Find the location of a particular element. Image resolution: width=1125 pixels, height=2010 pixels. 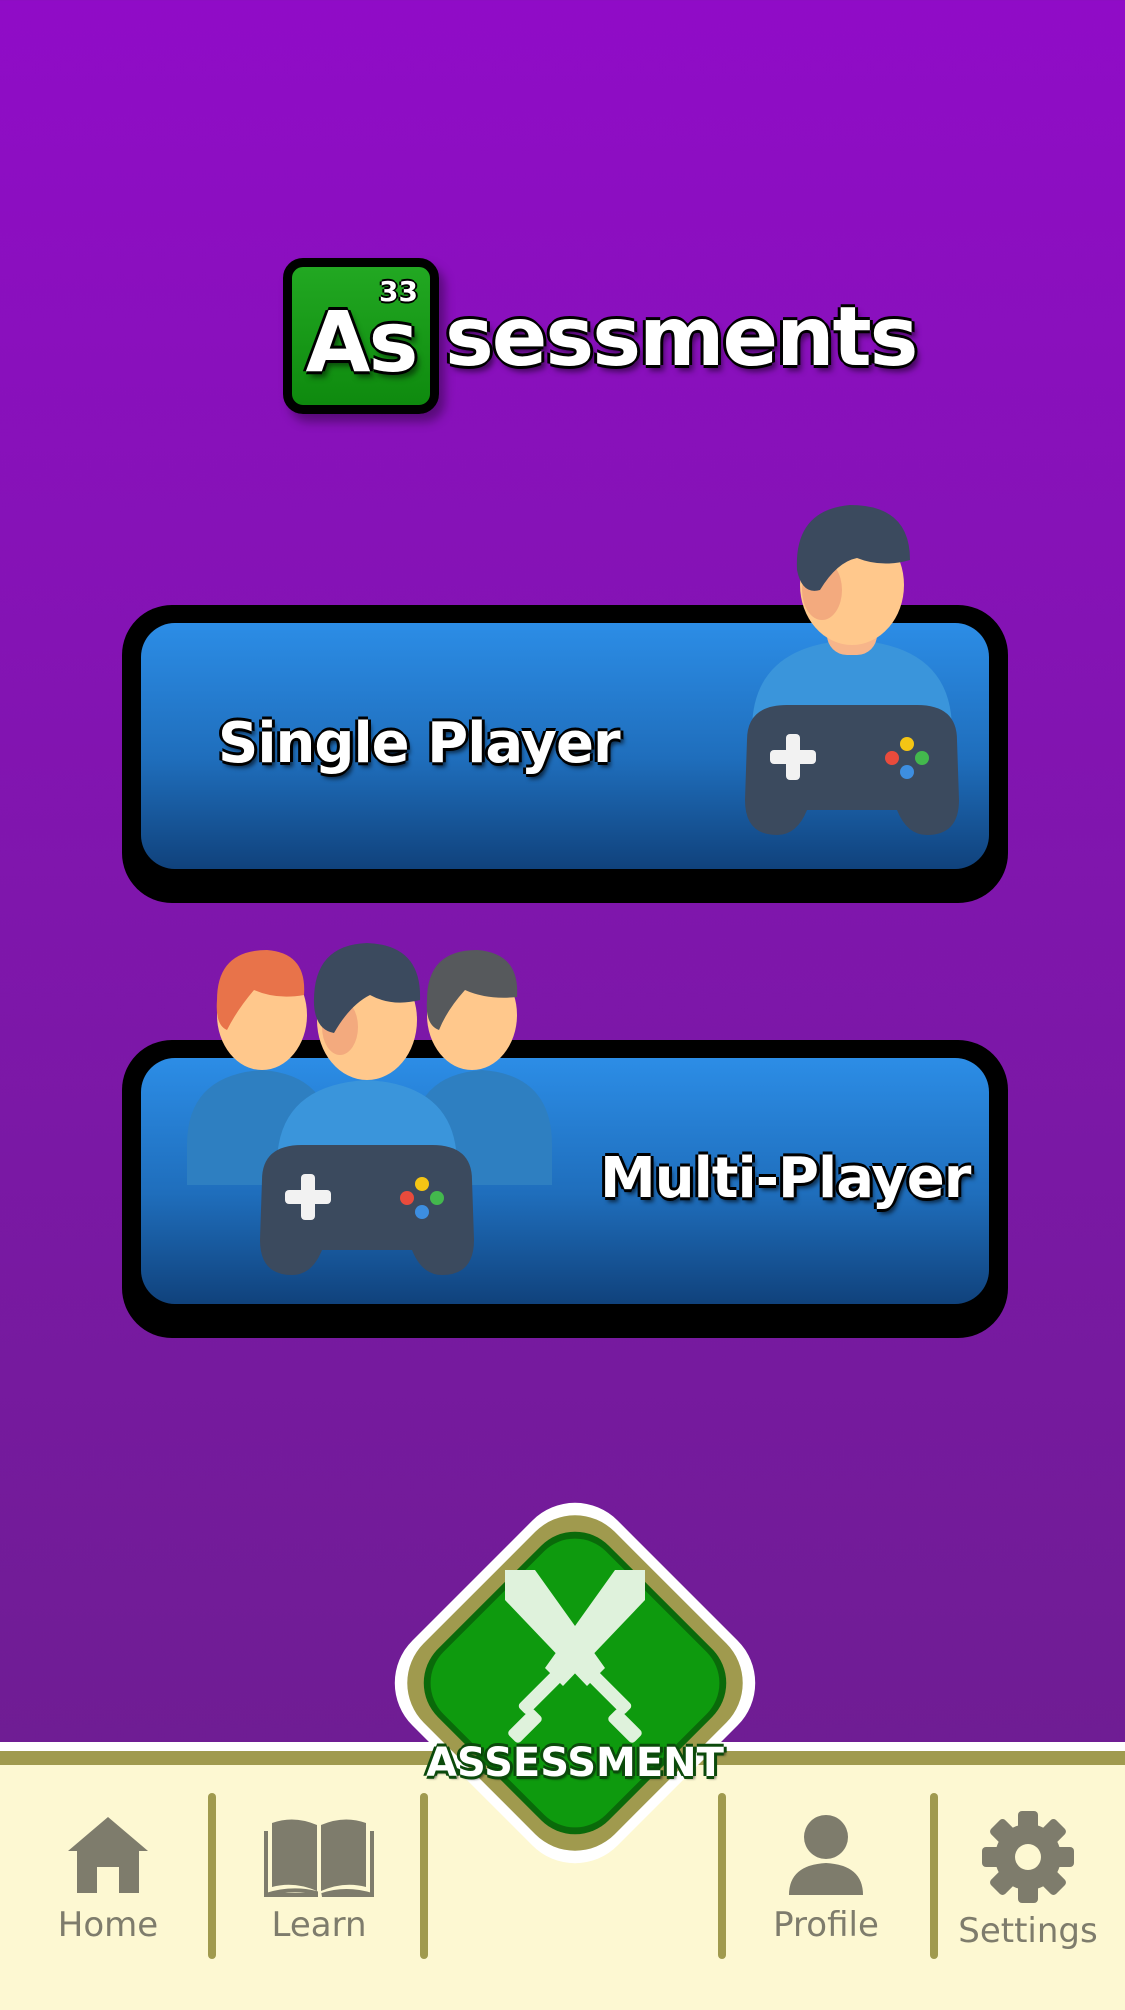

multi-player-label: Multi-Player is located at coordinates (785, 1178).